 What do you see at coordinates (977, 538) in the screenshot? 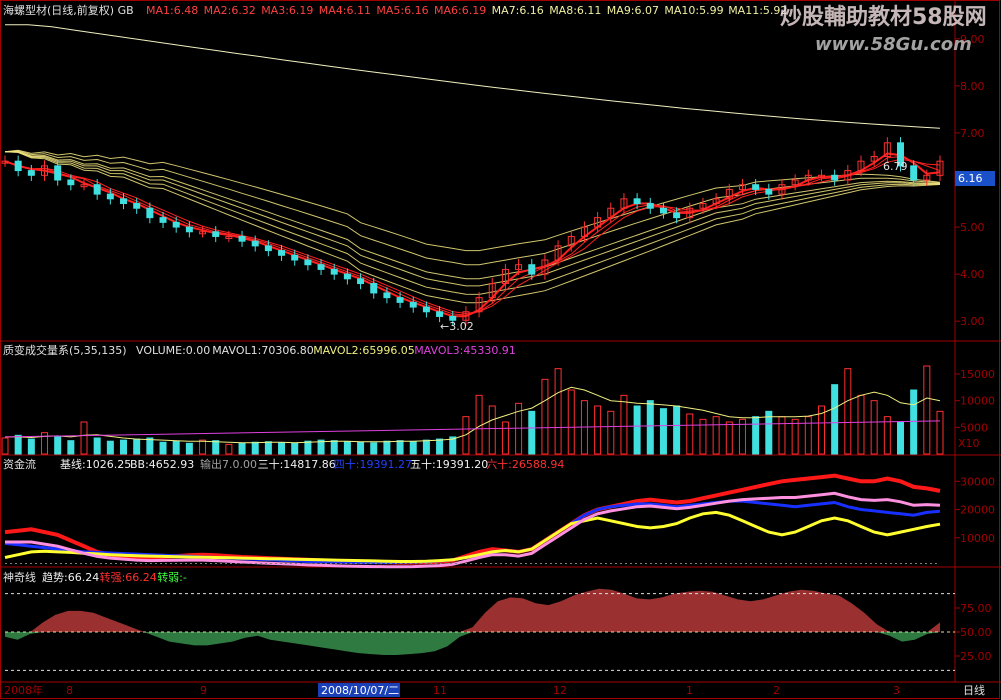
I see `y-tick-label: 10000` at bounding box center [977, 538].